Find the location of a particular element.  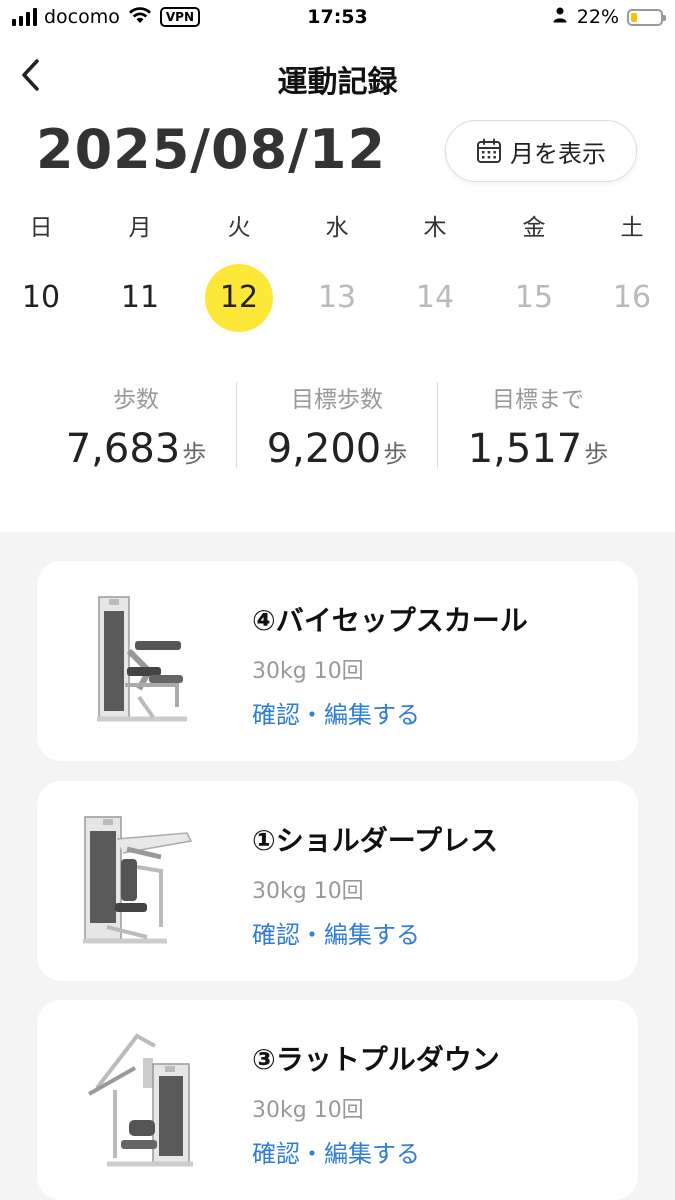

signal-icon is located at coordinates (24, 17).